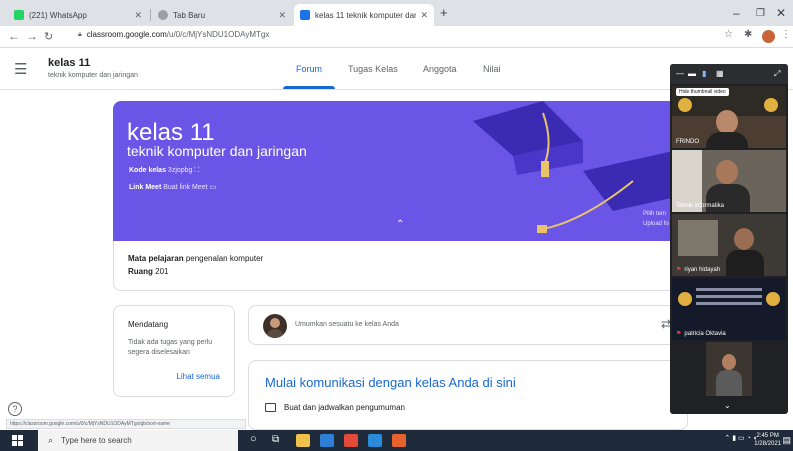 The width and height of the screenshot is (793, 451). What do you see at coordinates (305, 15) in the screenshot?
I see `classroom-icon` at bounding box center [305, 15].